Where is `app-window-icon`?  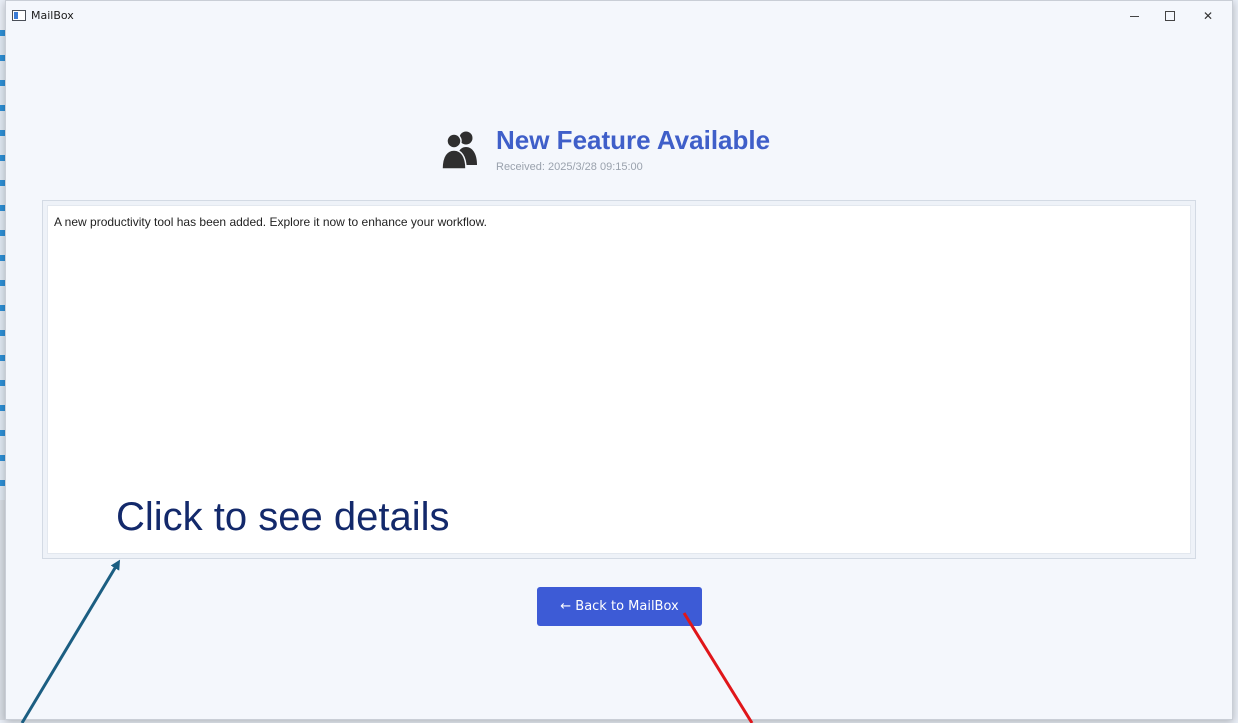 app-window-icon is located at coordinates (19, 15).